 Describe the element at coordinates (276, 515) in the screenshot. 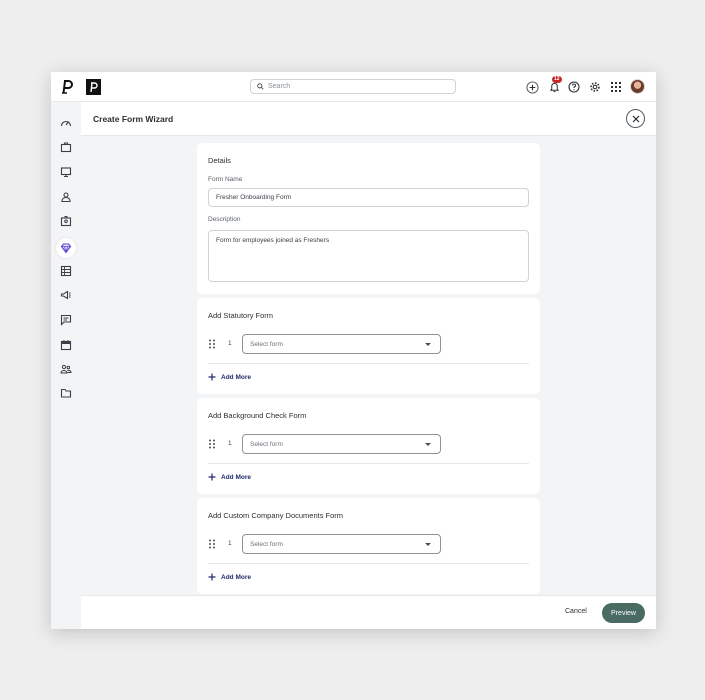

I see `section-title: Add Custom Company Documents Form` at that location.